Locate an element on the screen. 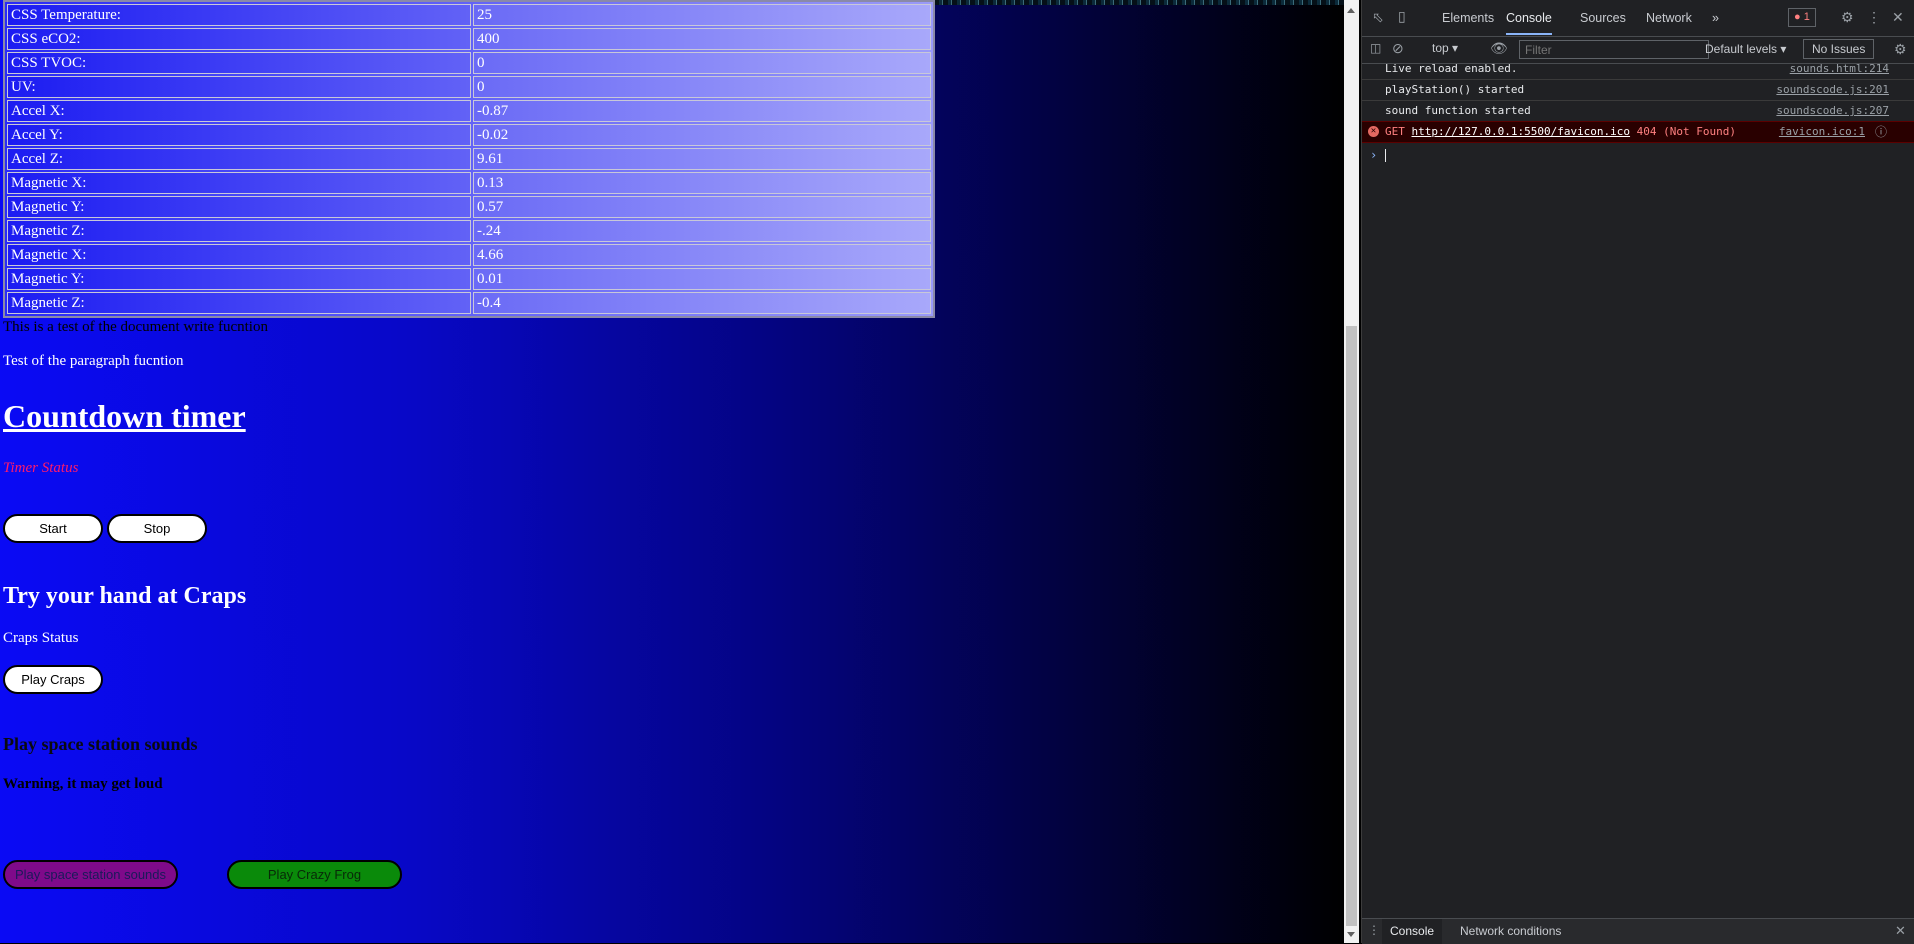  table-row: UV: 0 is located at coordinates (469, 87).